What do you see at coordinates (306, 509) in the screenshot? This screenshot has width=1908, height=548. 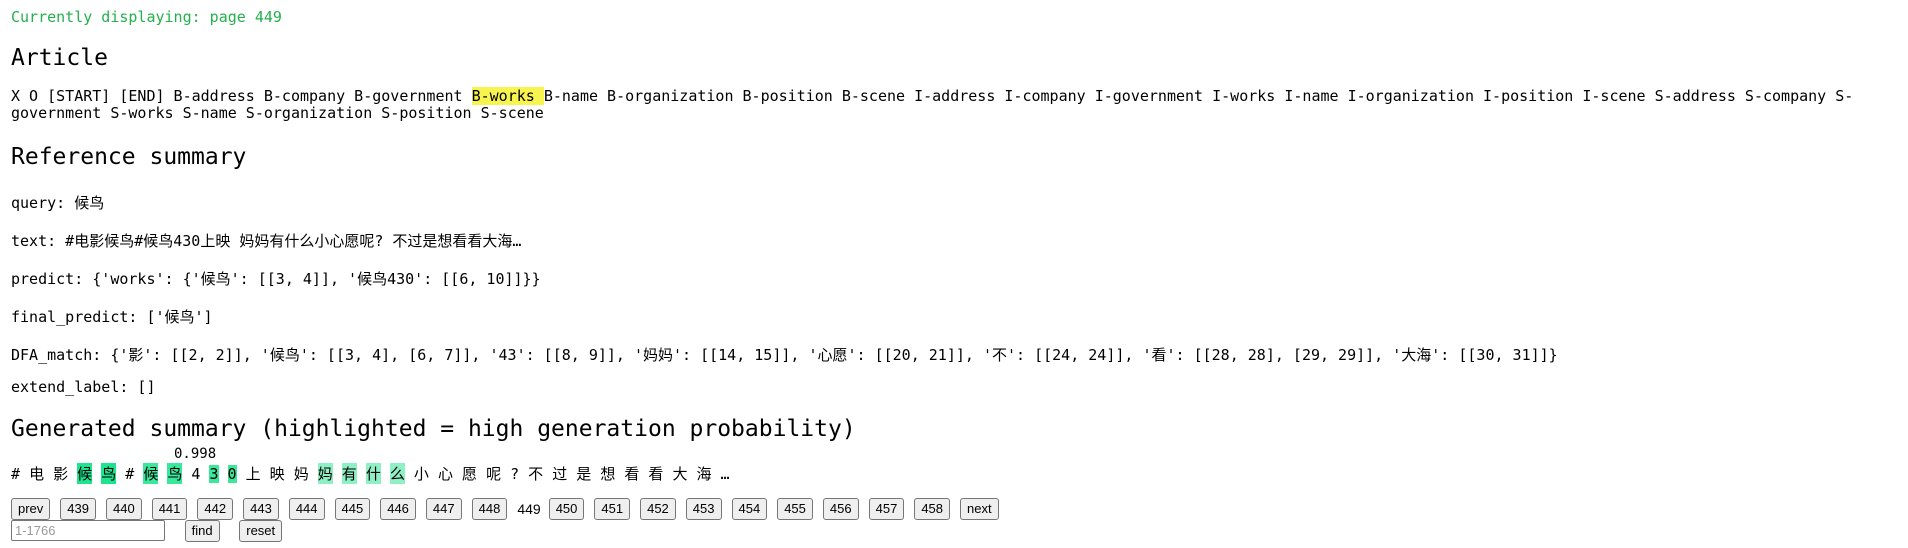 I see `page-button: 444` at bounding box center [306, 509].